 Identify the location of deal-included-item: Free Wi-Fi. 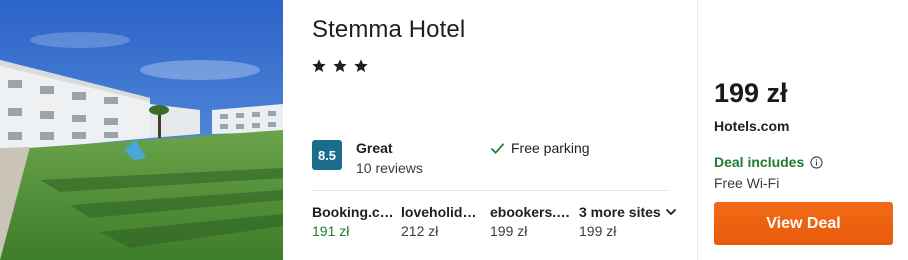
(747, 183).